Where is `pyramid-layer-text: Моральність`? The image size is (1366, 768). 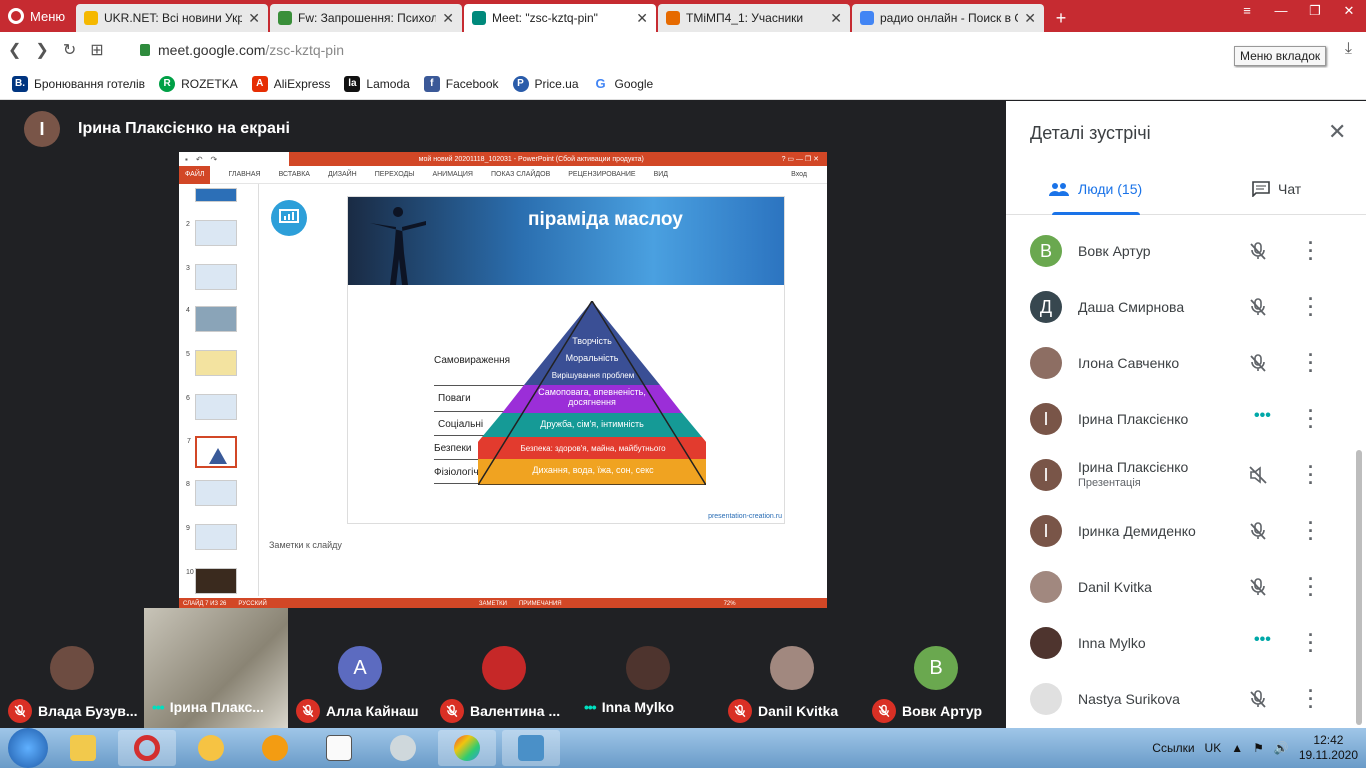
pyramid-layer-text: Моральність is located at coordinates (592, 358).